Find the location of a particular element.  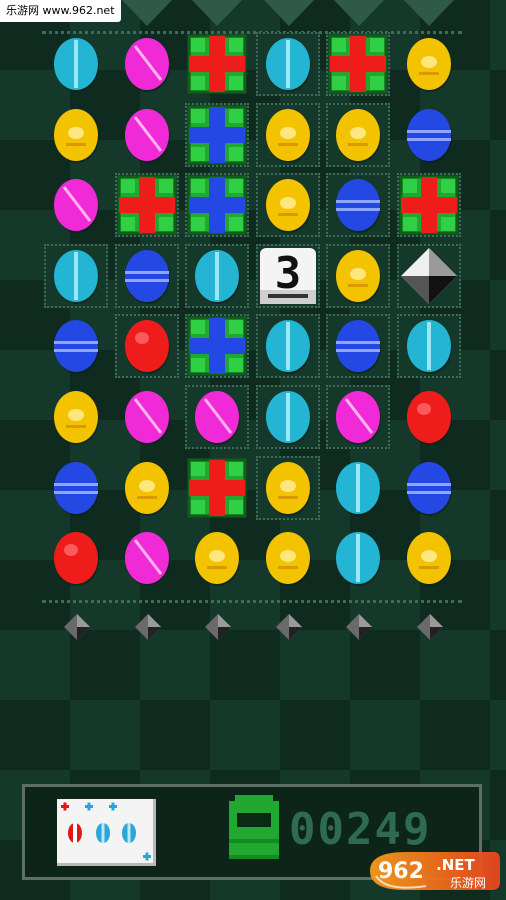

green-phone-icon is located at coordinates (254, 828).